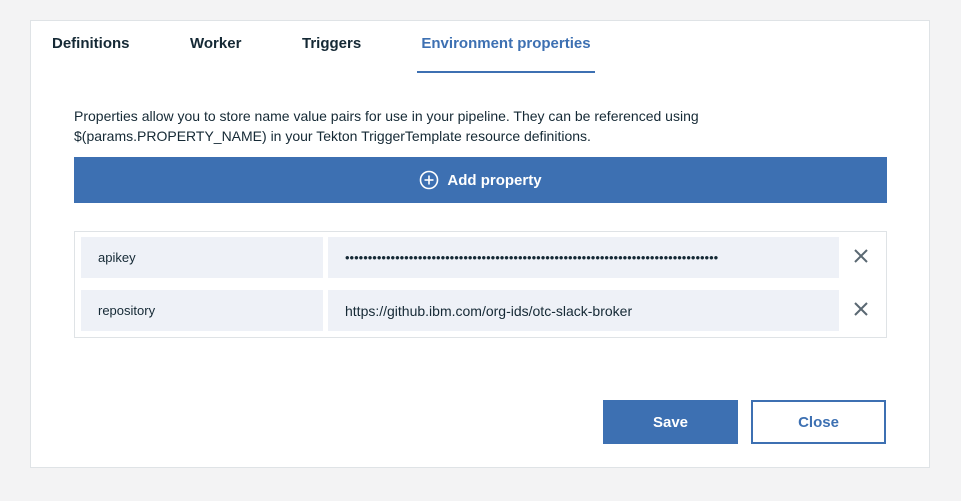 This screenshot has width=961, height=501. What do you see at coordinates (331, 54) in the screenshot?
I see `tab-triggers: Triggers` at bounding box center [331, 54].